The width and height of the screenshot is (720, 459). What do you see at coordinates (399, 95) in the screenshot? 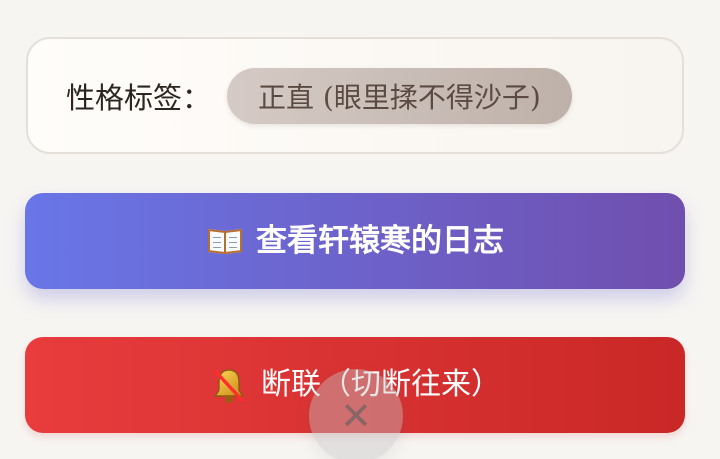
I see `personality-tag-chip: 正直 (眼里揉不得沙子)` at bounding box center [399, 95].